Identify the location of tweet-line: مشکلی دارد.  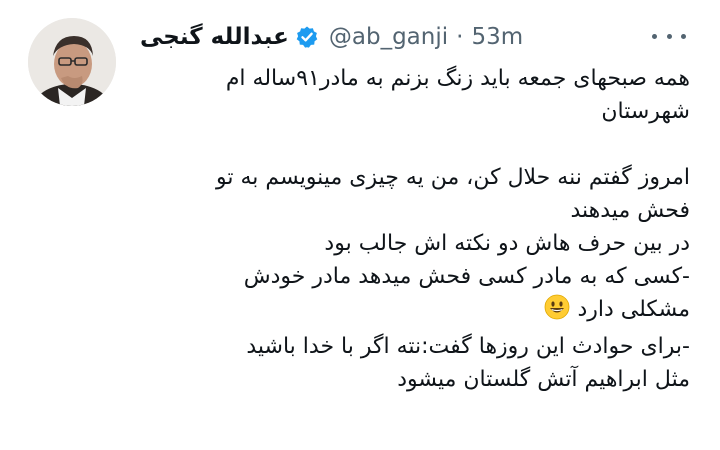
(633, 309).